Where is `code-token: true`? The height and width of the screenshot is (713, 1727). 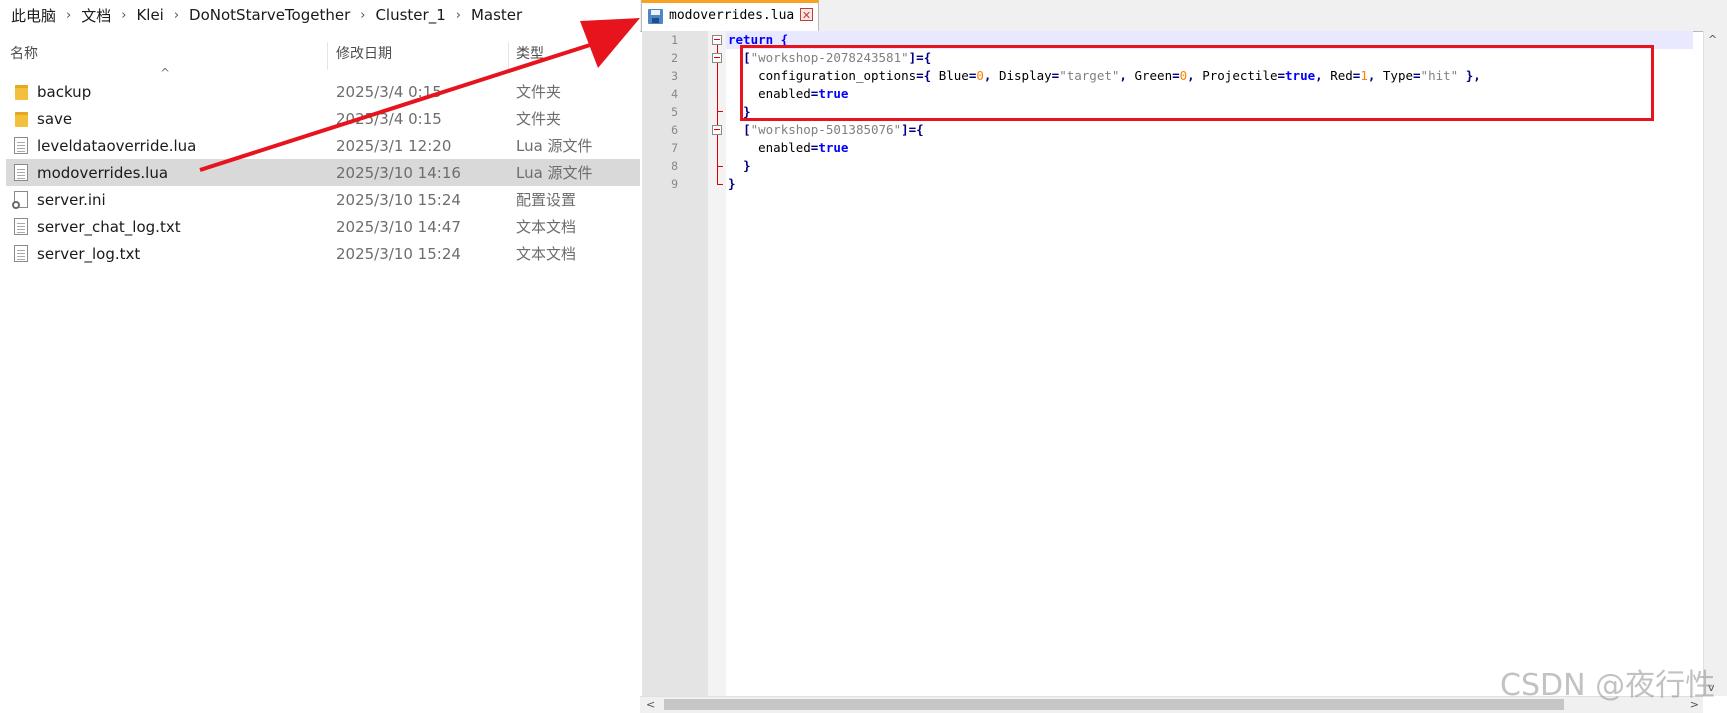
code-token: true is located at coordinates (833, 147).